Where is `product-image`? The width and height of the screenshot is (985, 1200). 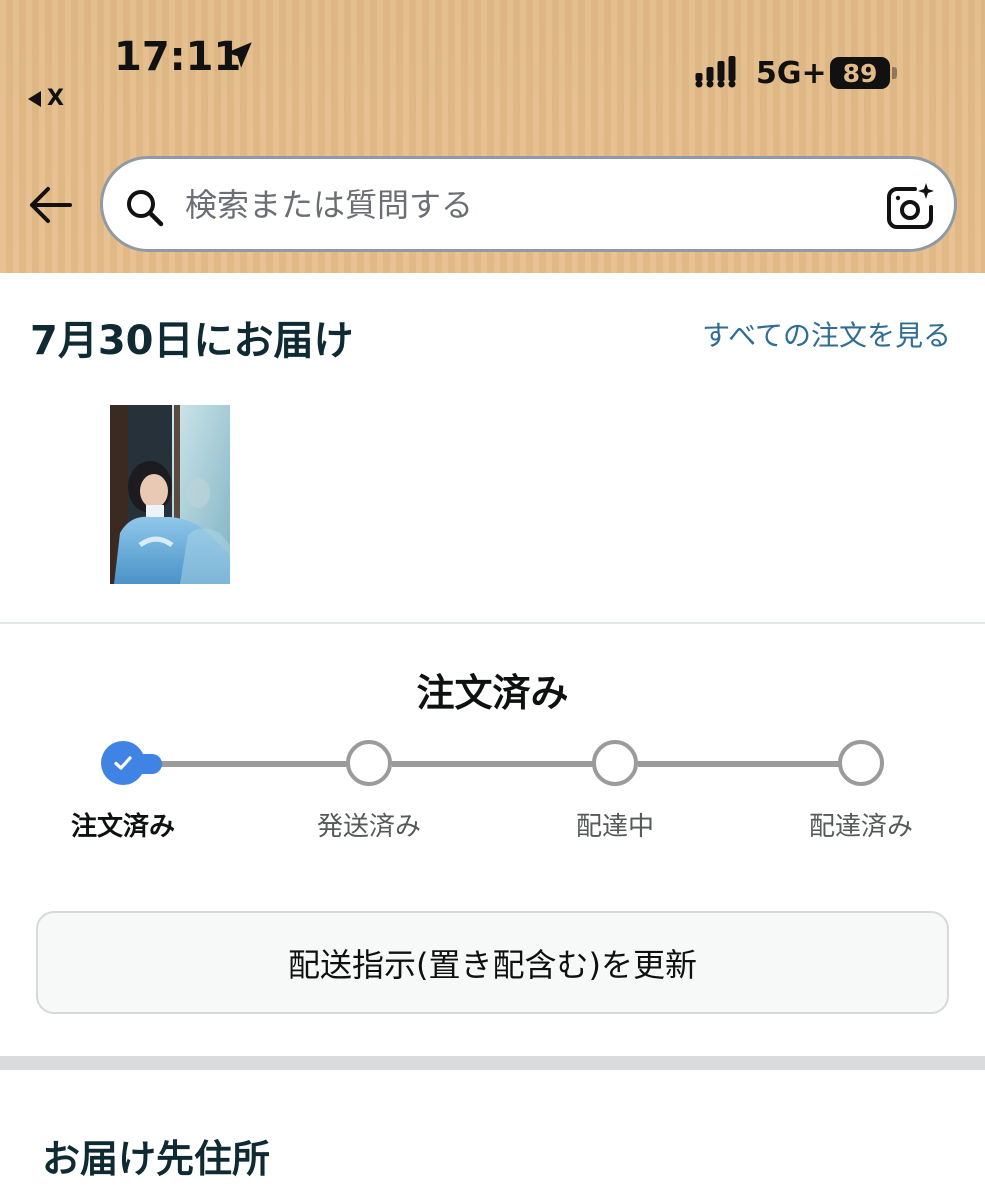
product-image is located at coordinates (170, 494).